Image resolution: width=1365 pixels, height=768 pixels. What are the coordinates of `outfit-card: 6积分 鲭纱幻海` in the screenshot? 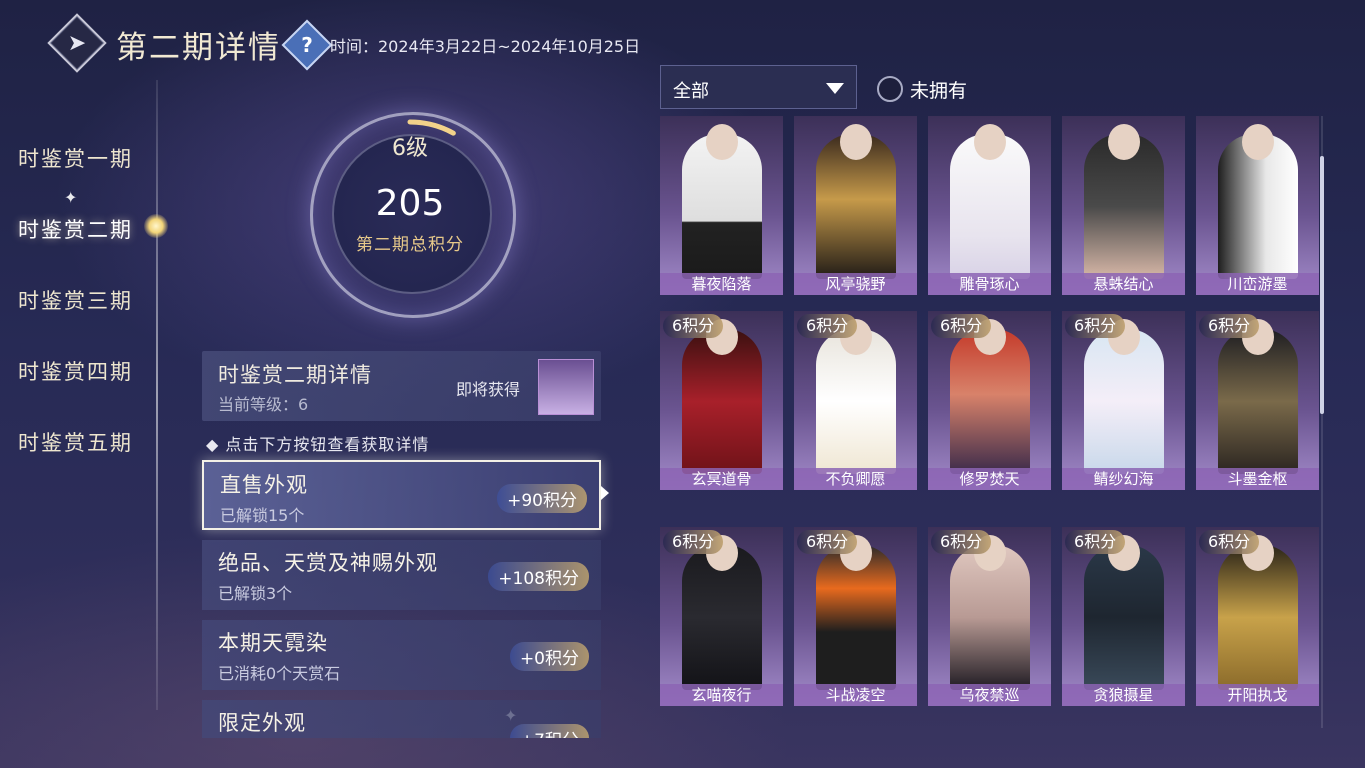 It's located at (1123, 400).